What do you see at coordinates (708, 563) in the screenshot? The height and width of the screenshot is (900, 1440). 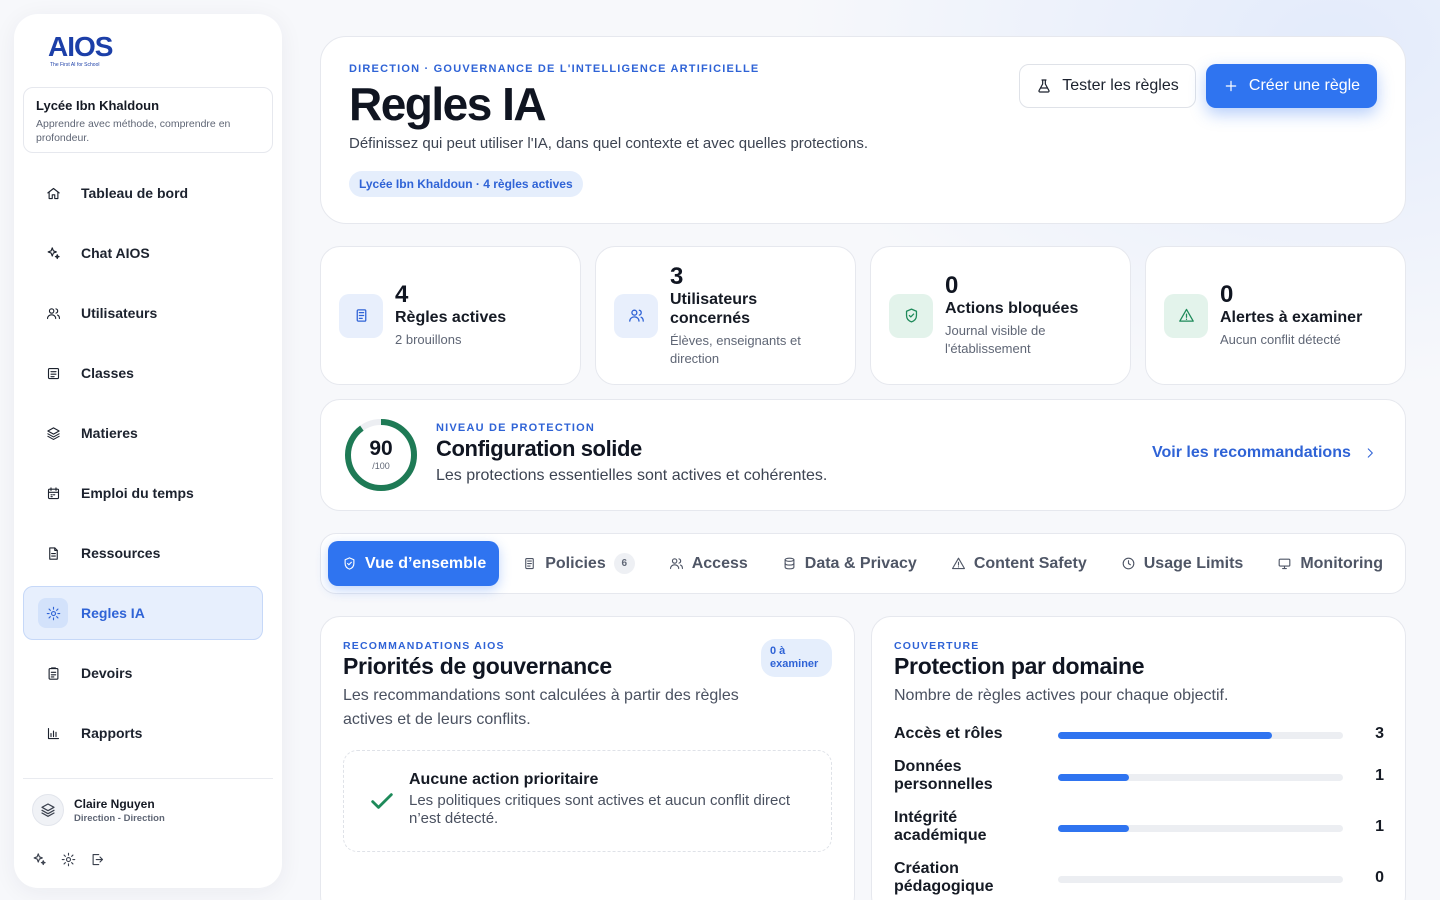 I see `tab-access: Access` at bounding box center [708, 563].